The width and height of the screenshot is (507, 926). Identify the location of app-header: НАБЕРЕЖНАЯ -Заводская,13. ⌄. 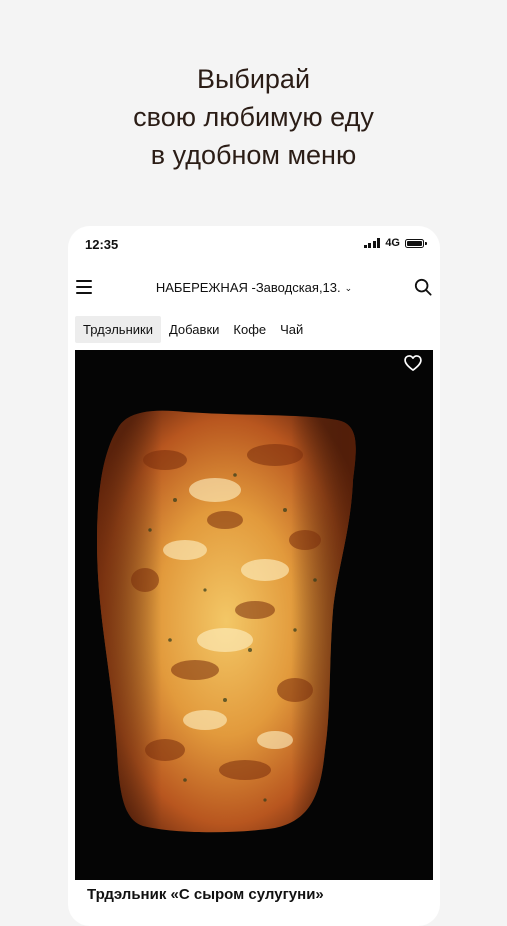
(254, 288).